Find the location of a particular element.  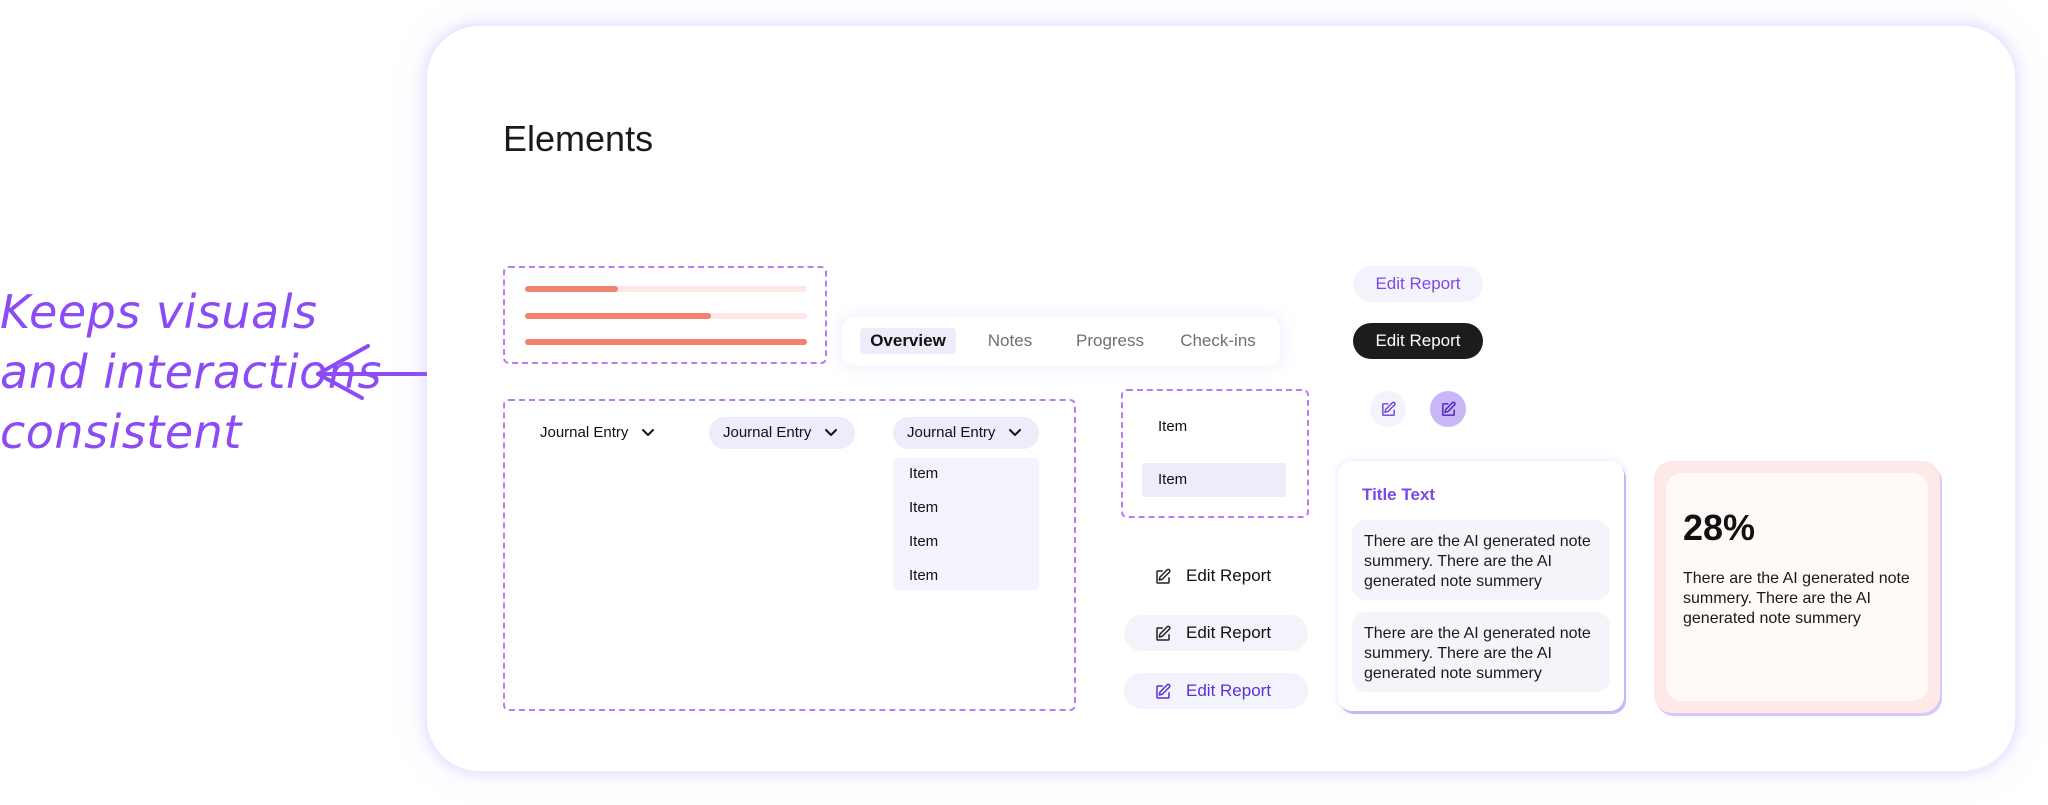

tab-bar: Overview Notes Progress Check-ins is located at coordinates (1061, 341).